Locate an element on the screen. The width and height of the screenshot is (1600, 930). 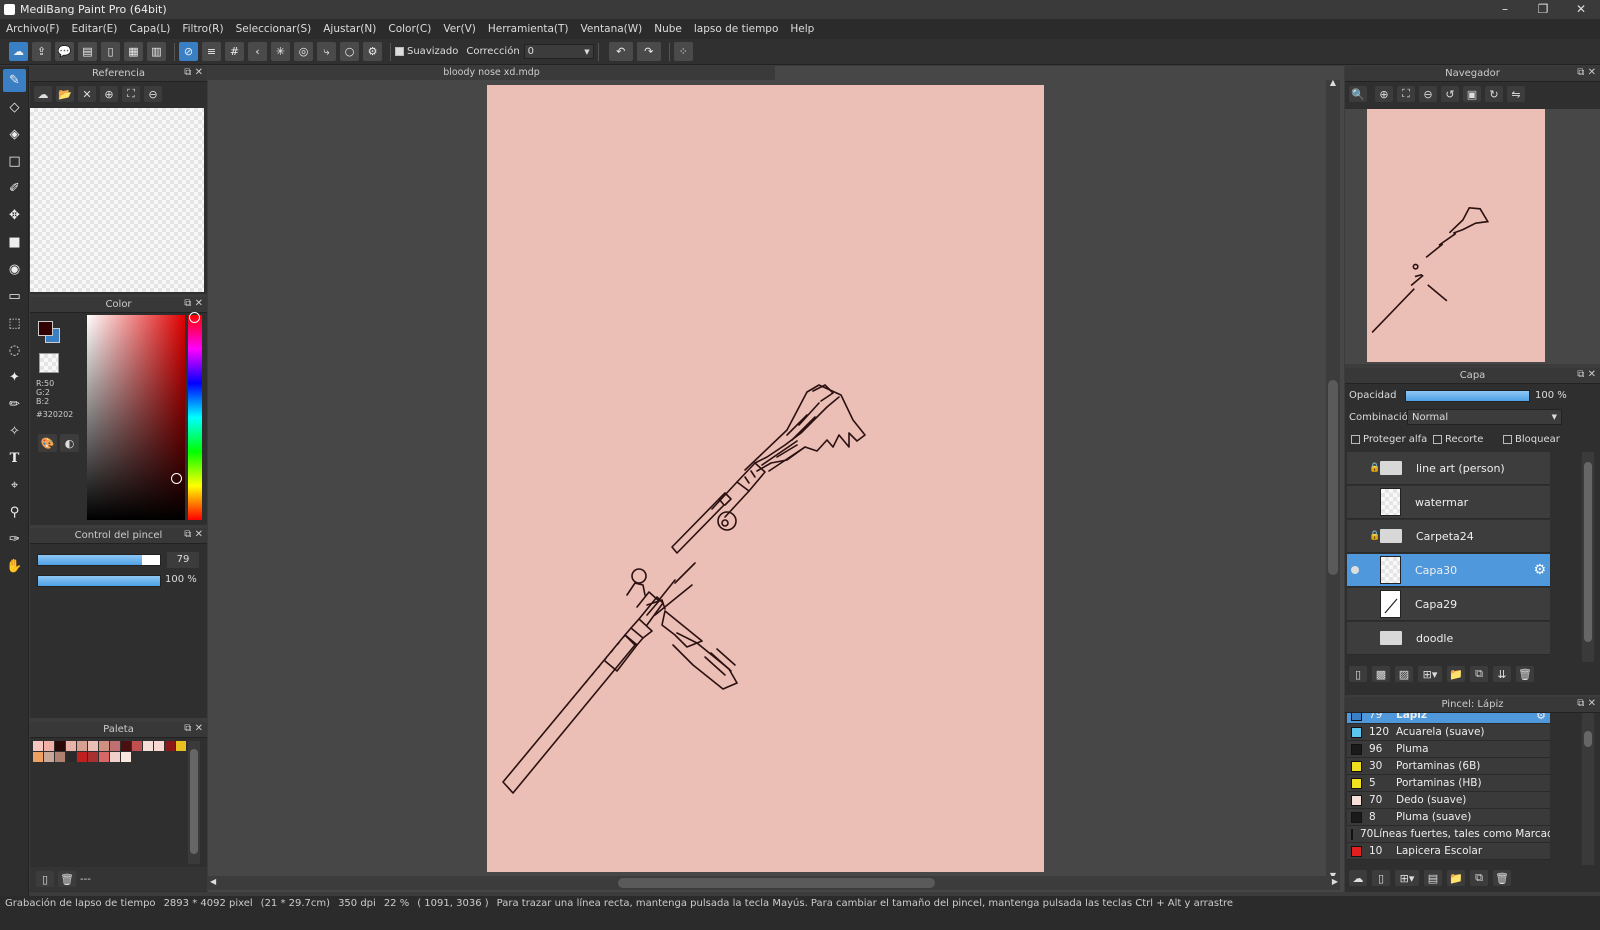
document-tab: bloody nose xd.mdp is located at coordinates (491, 73).